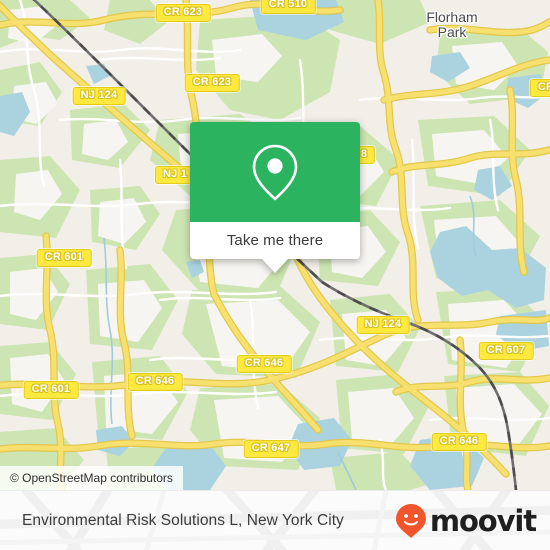  Describe the element at coordinates (539, 88) in the screenshot. I see `road-shield: CR` at that location.